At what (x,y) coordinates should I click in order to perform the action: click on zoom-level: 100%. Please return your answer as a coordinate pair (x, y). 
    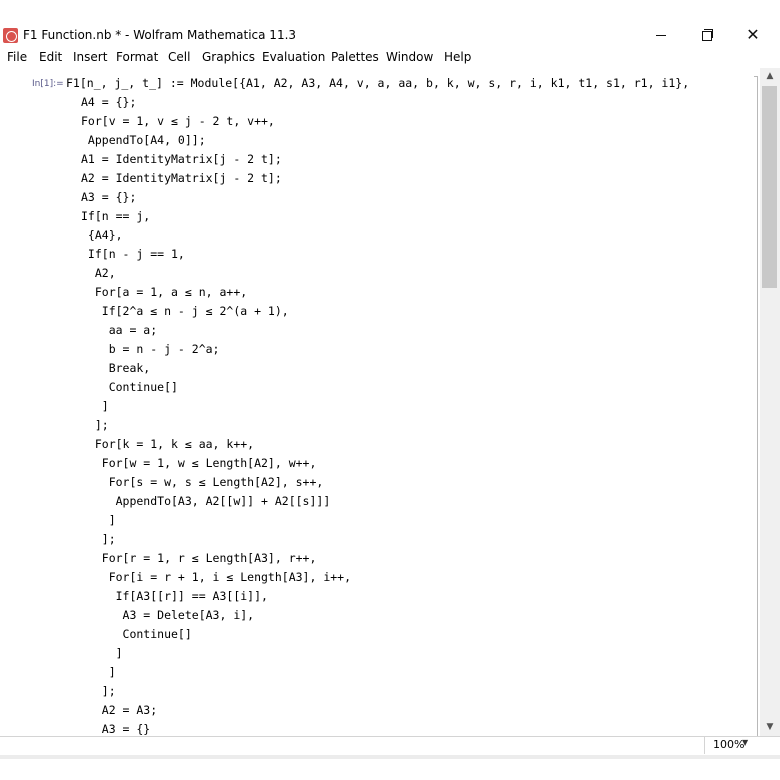
    Looking at the image, I should click on (729, 744).